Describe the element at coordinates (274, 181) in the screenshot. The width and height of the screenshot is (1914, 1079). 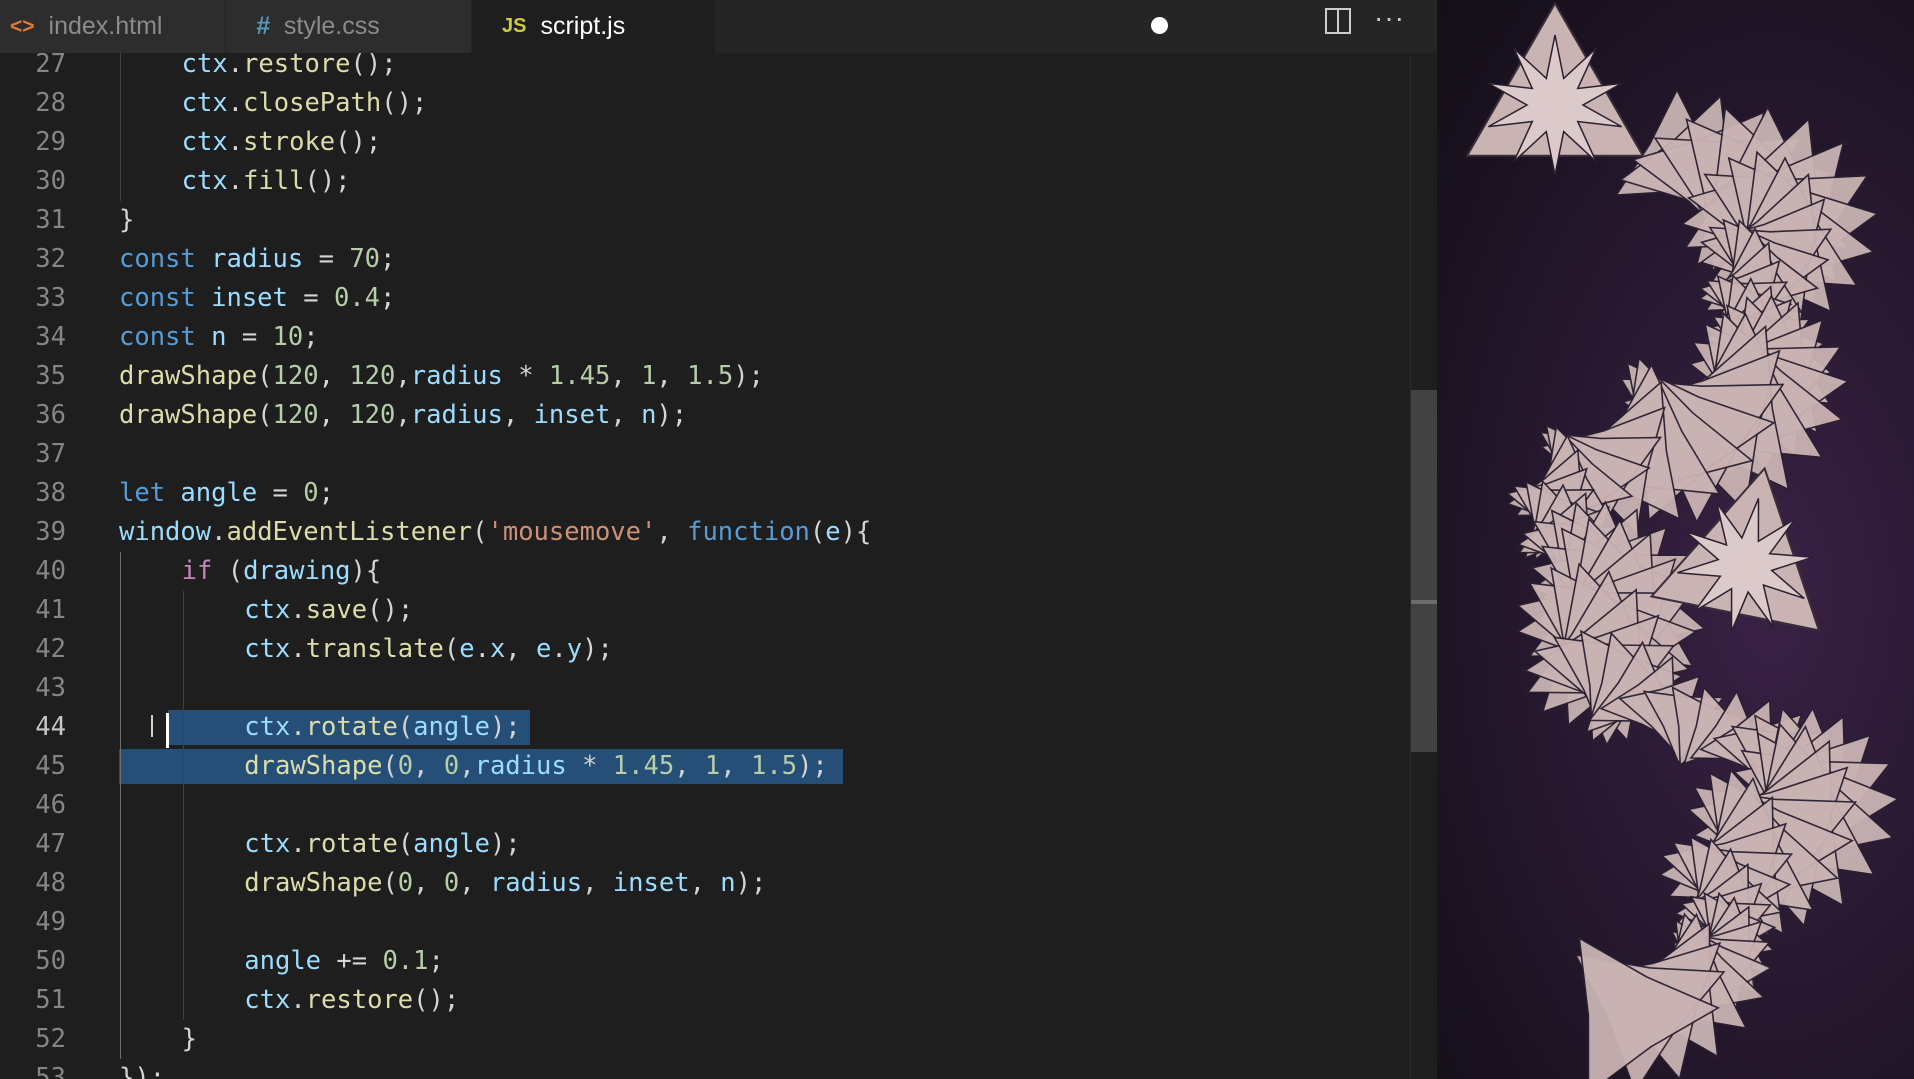
I see `code-token: fill` at that location.